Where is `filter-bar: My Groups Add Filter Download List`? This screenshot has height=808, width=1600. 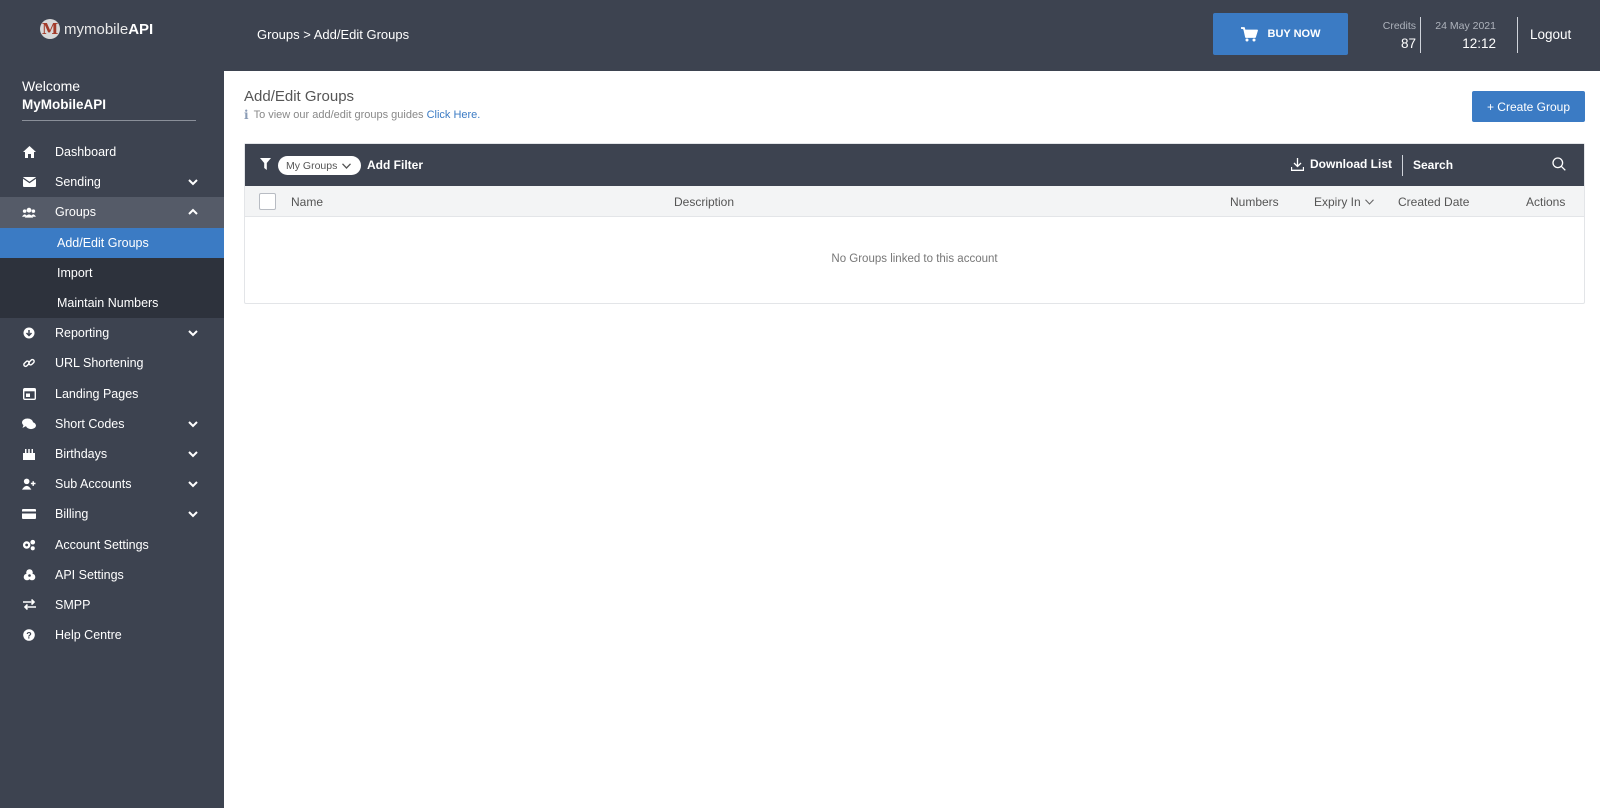 filter-bar: My Groups Add Filter Download List is located at coordinates (914, 165).